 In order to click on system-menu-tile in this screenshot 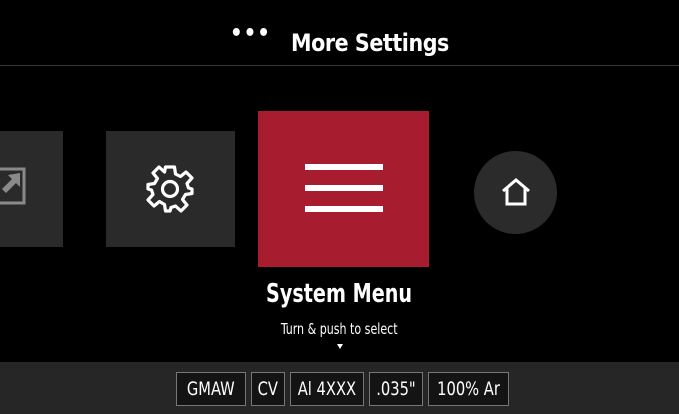, I will do `click(343, 189)`.